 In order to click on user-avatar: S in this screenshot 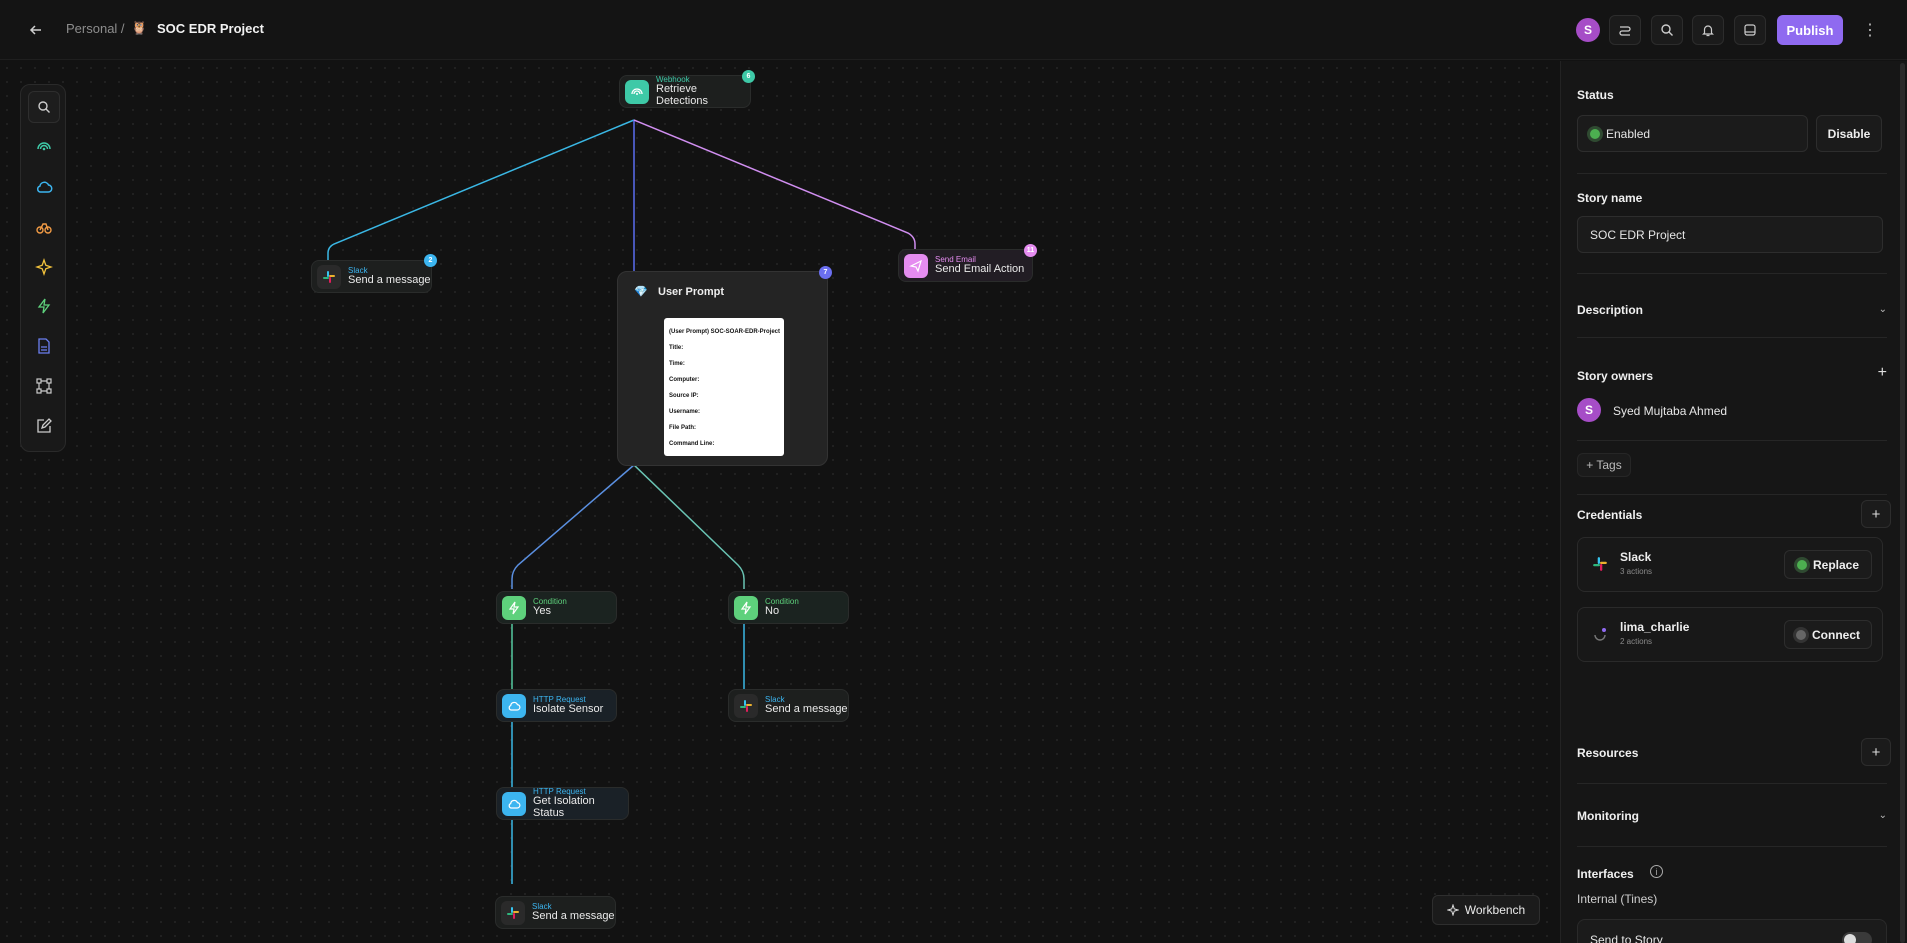, I will do `click(1588, 30)`.